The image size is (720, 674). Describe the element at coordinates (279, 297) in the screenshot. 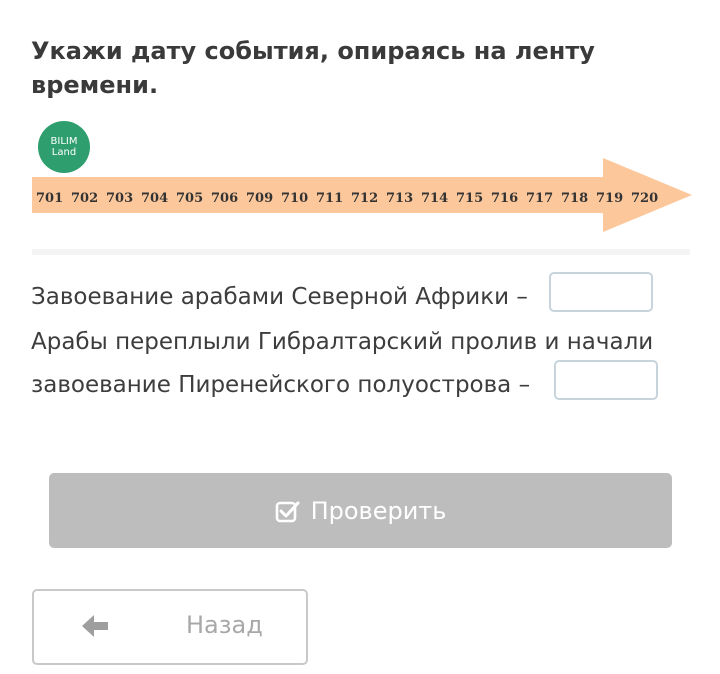

I see `question-1-text: Завоевание арабами Северной Африки –` at that location.